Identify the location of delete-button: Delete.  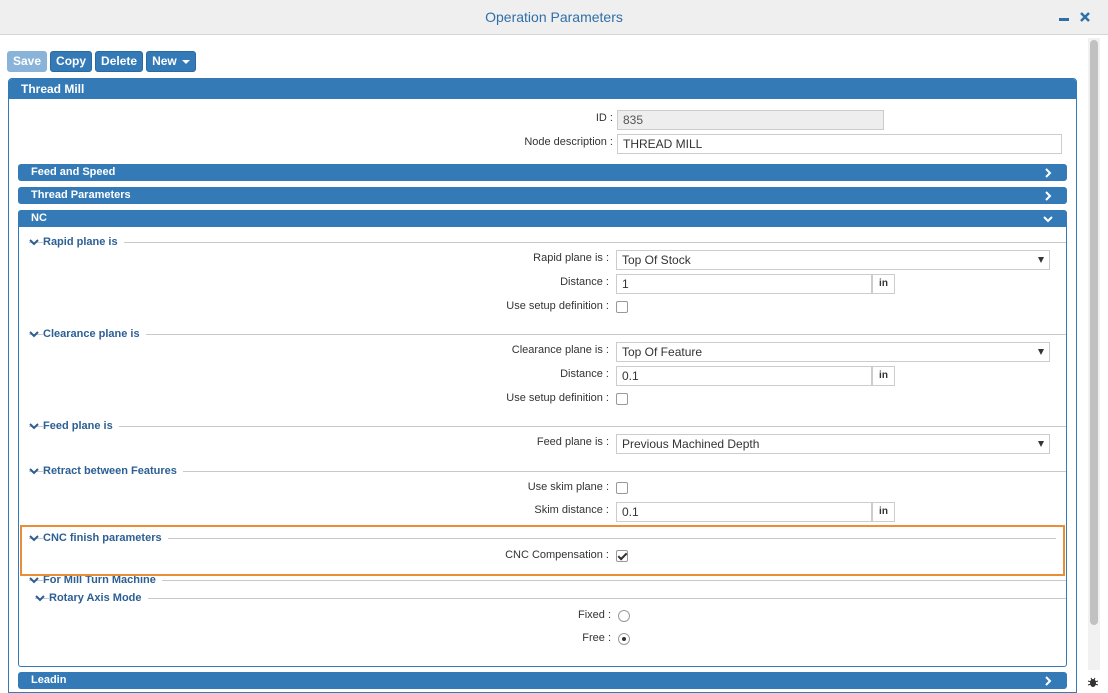
(119, 61).